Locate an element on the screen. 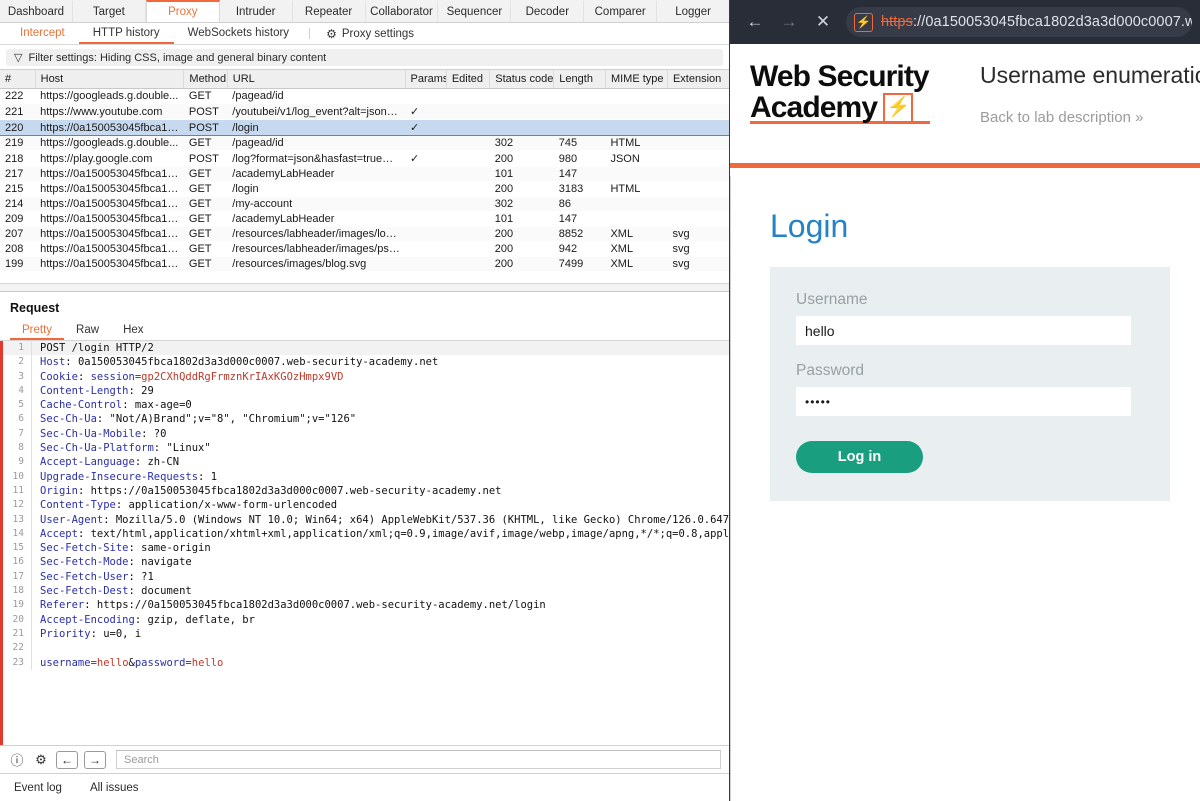 Image resolution: width=1200 pixels, height=801 pixels. token: : document is located at coordinates (160, 591).